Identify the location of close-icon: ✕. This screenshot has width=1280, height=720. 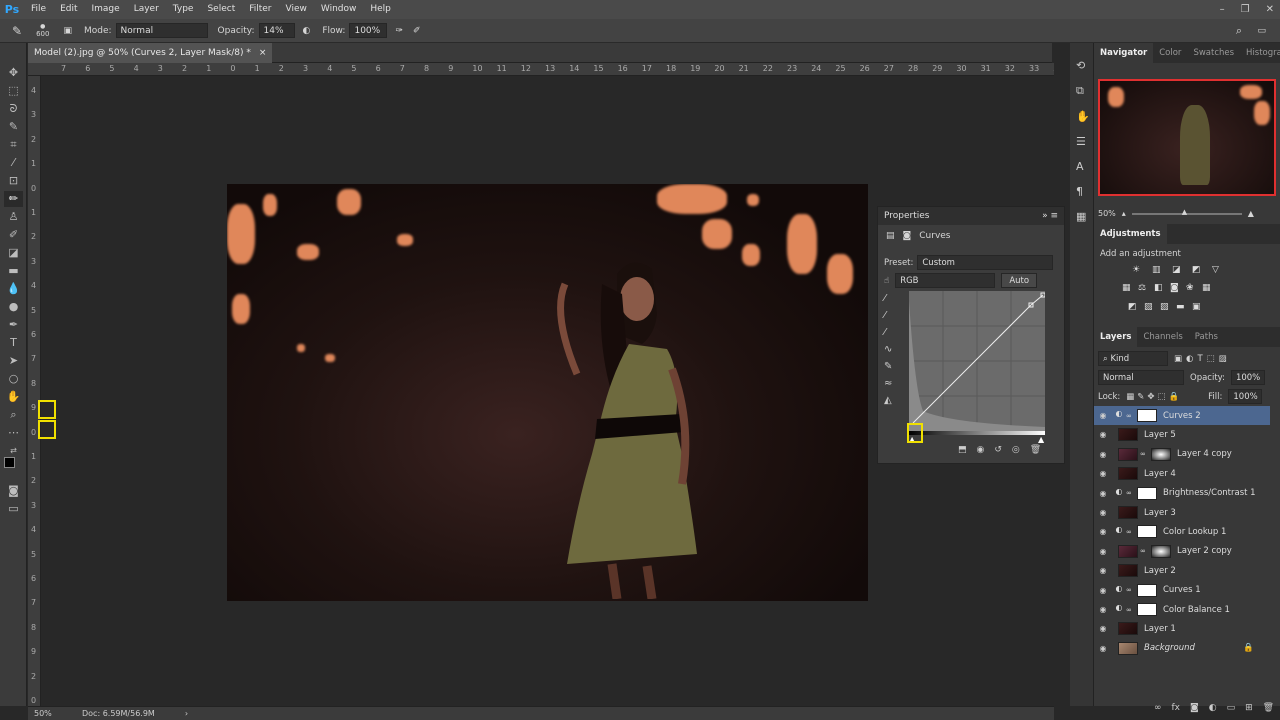
(1270, 9).